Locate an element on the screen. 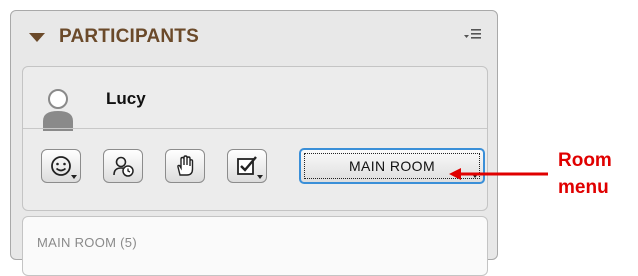 This screenshot has height=276, width=638. callout-arrow-icon is located at coordinates (498, 174).